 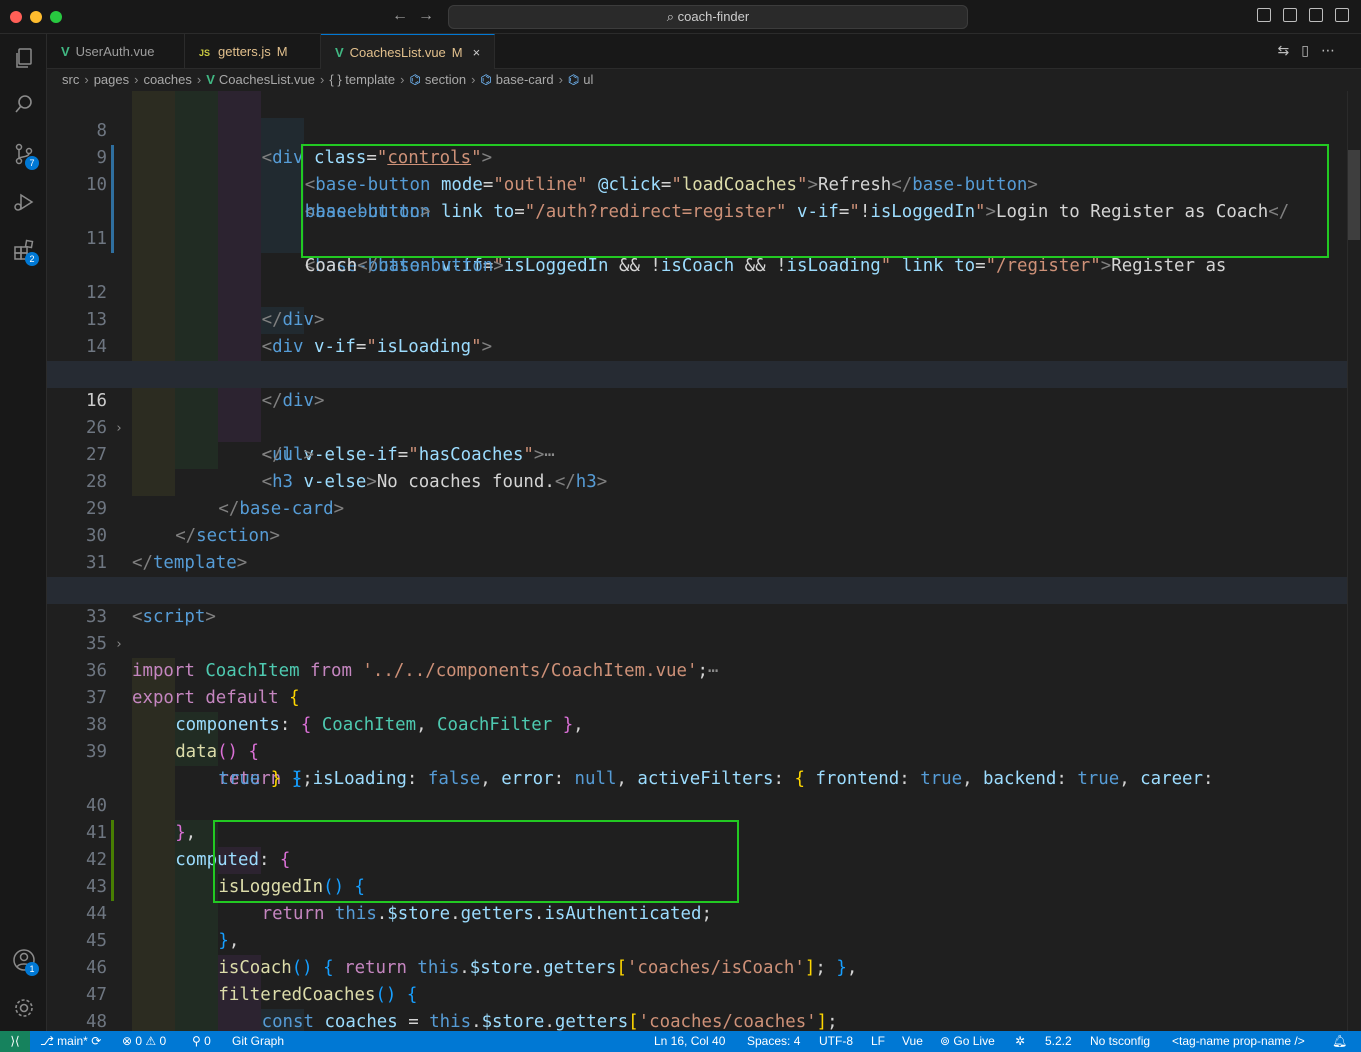 What do you see at coordinates (1020, 1041) in the screenshot?
I see `vue-status-icon: ✲` at bounding box center [1020, 1041].